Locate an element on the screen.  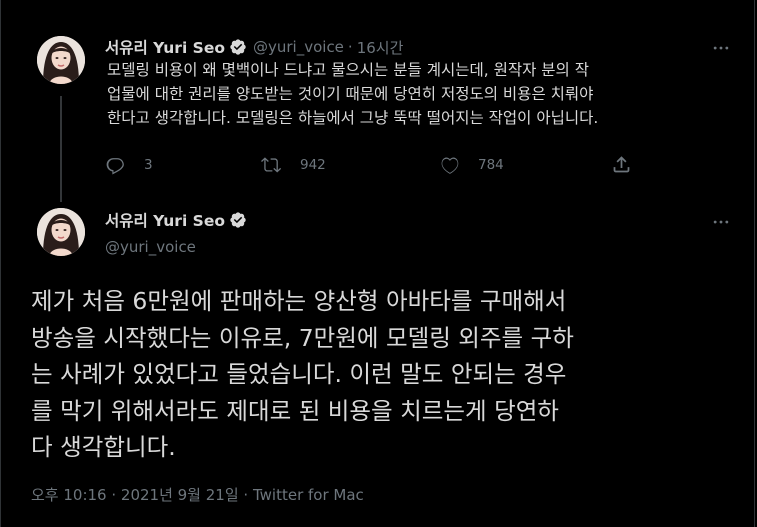
handle: @yuri_voice is located at coordinates (298, 47).